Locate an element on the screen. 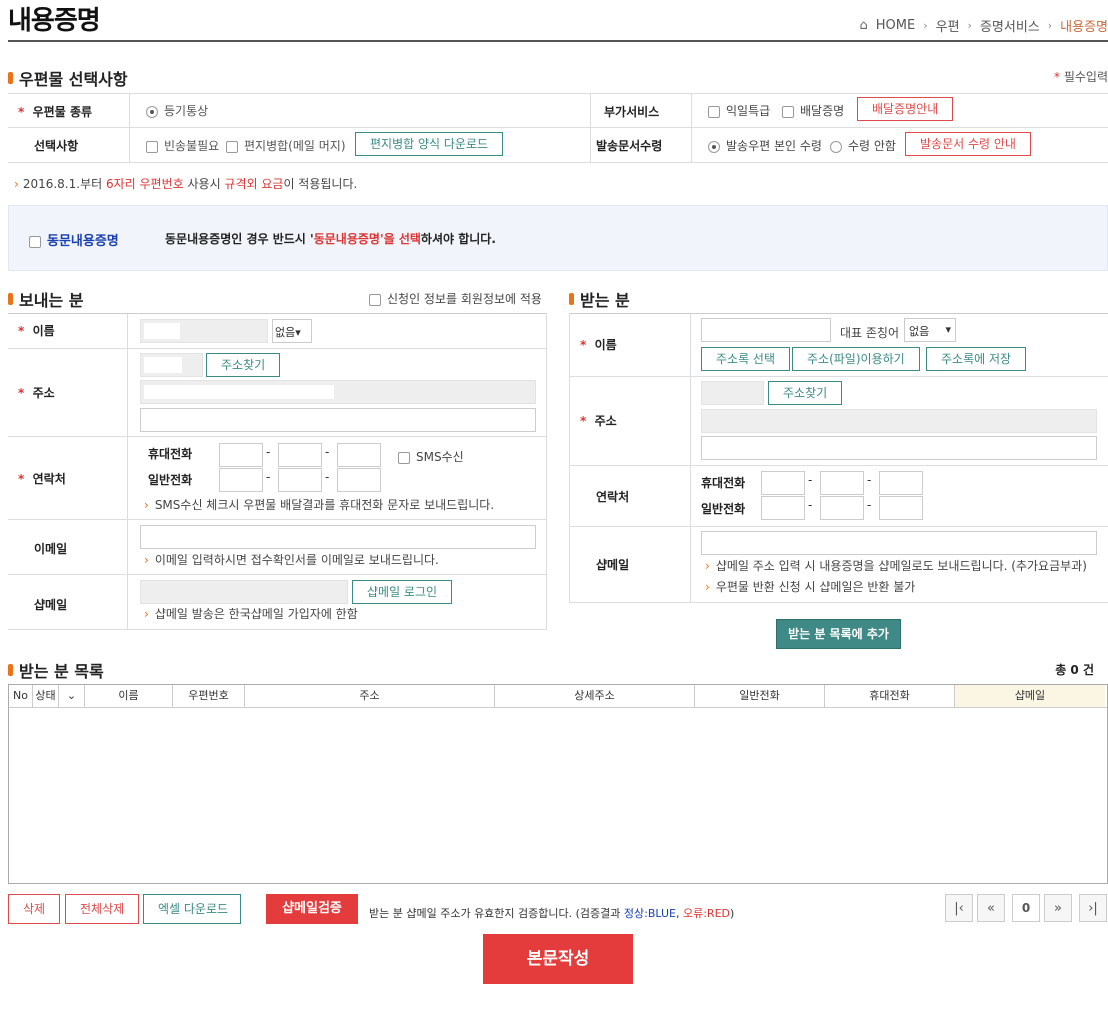 The image size is (1108, 1034). col-shopmail: 샵메일 is located at coordinates (1030, 696).